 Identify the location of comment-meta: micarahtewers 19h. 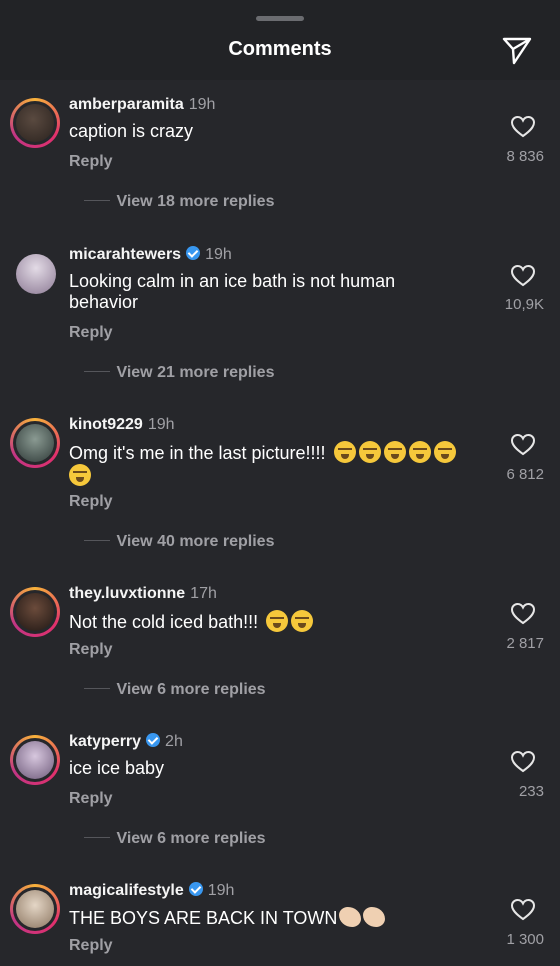
(150, 255).